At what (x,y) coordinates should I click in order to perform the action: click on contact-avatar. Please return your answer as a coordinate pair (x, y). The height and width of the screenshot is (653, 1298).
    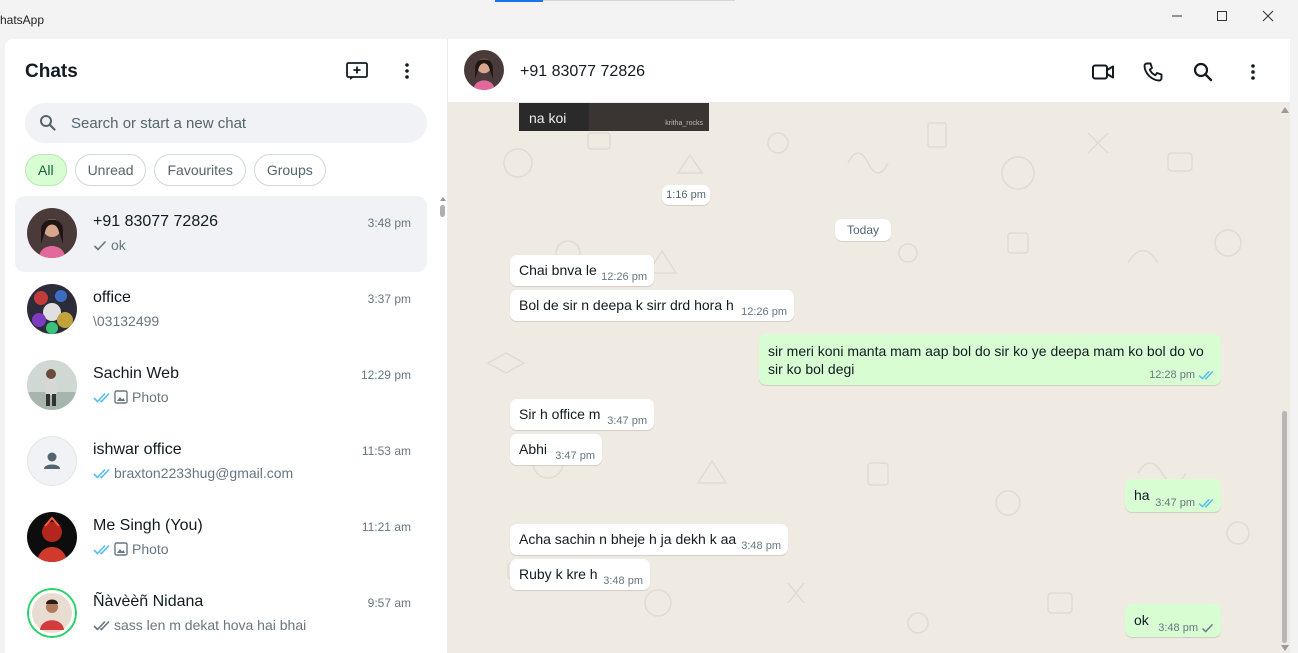
    Looking at the image, I should click on (484, 70).